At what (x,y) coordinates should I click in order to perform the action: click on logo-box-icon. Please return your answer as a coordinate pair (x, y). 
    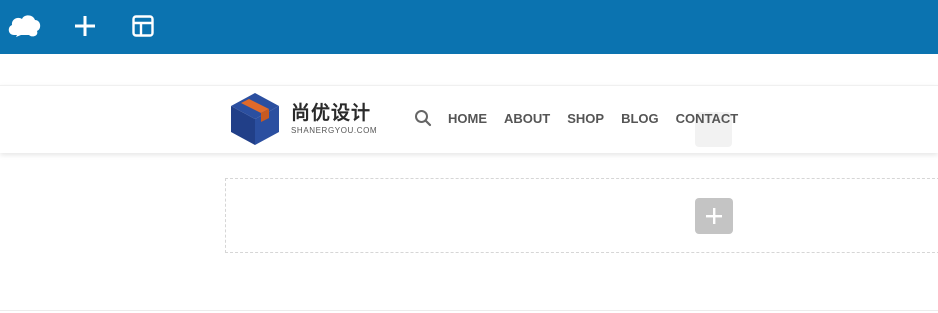
    Looking at the image, I should click on (255, 119).